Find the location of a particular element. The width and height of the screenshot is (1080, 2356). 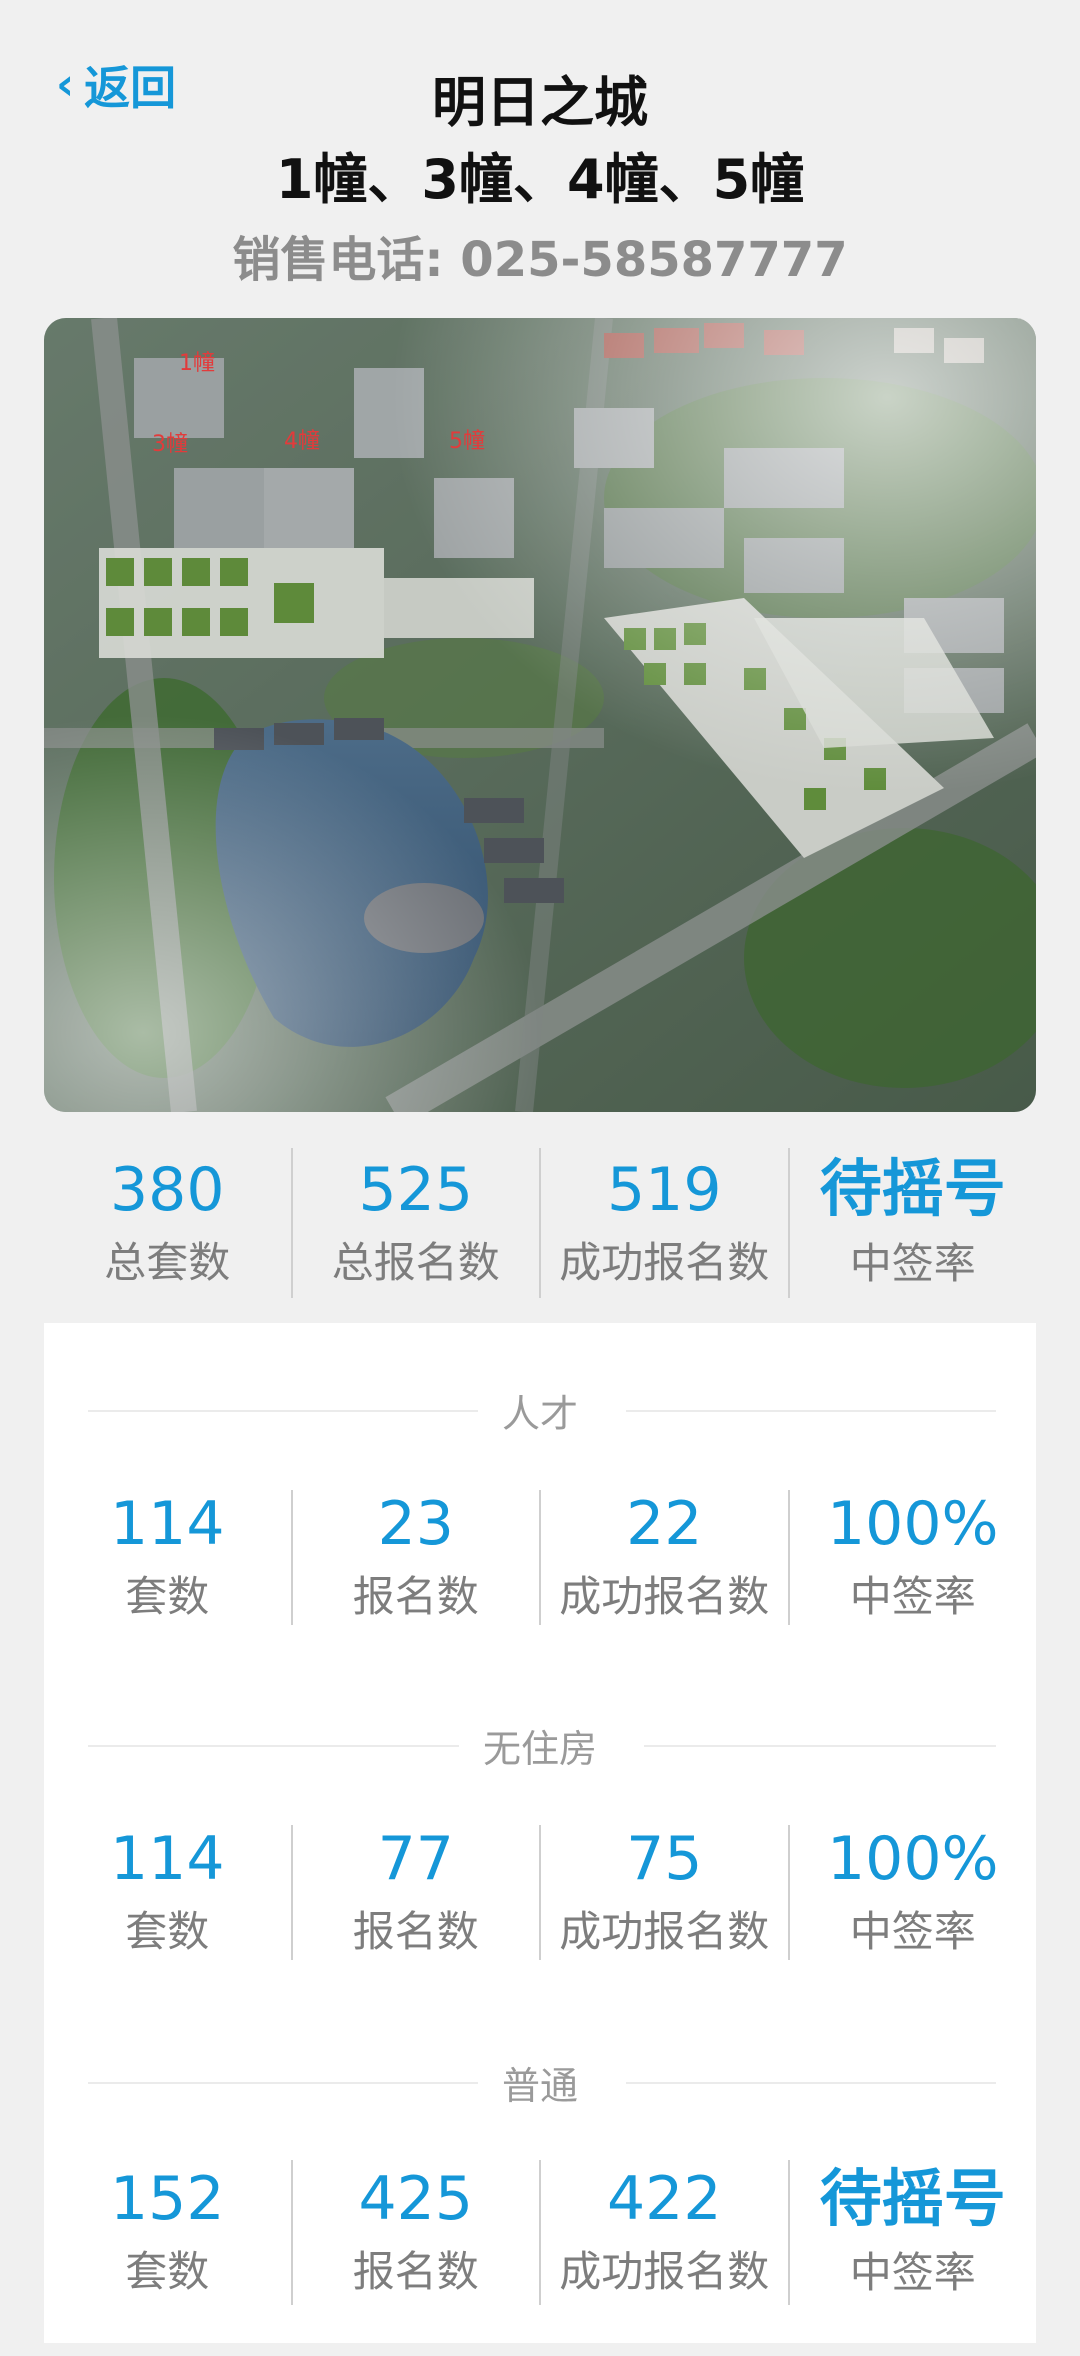

stat-registrations: 23 报名数 is located at coordinates (417, 1557).